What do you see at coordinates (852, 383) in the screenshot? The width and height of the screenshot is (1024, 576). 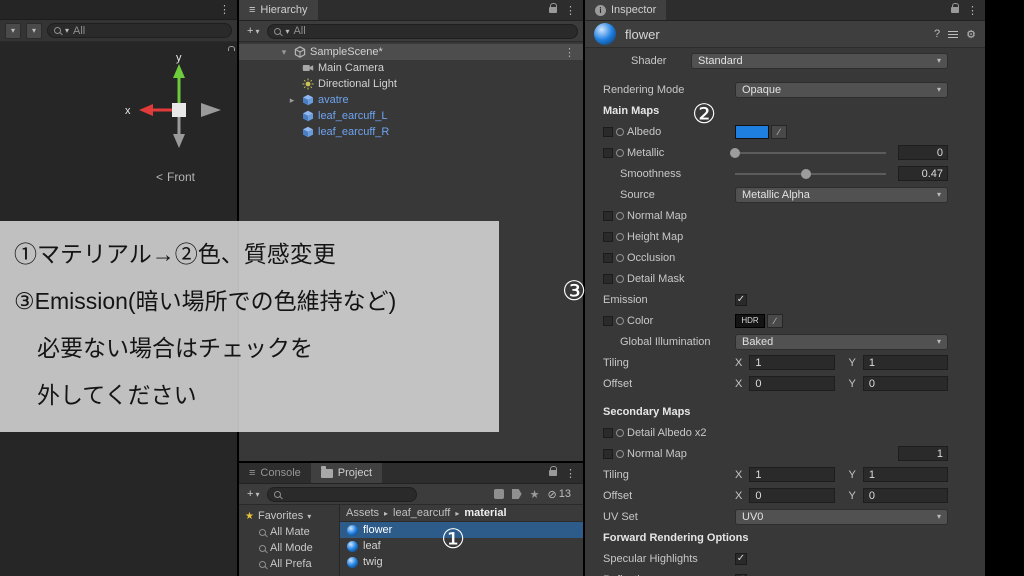 I see `axis-y-label: Y` at bounding box center [852, 383].